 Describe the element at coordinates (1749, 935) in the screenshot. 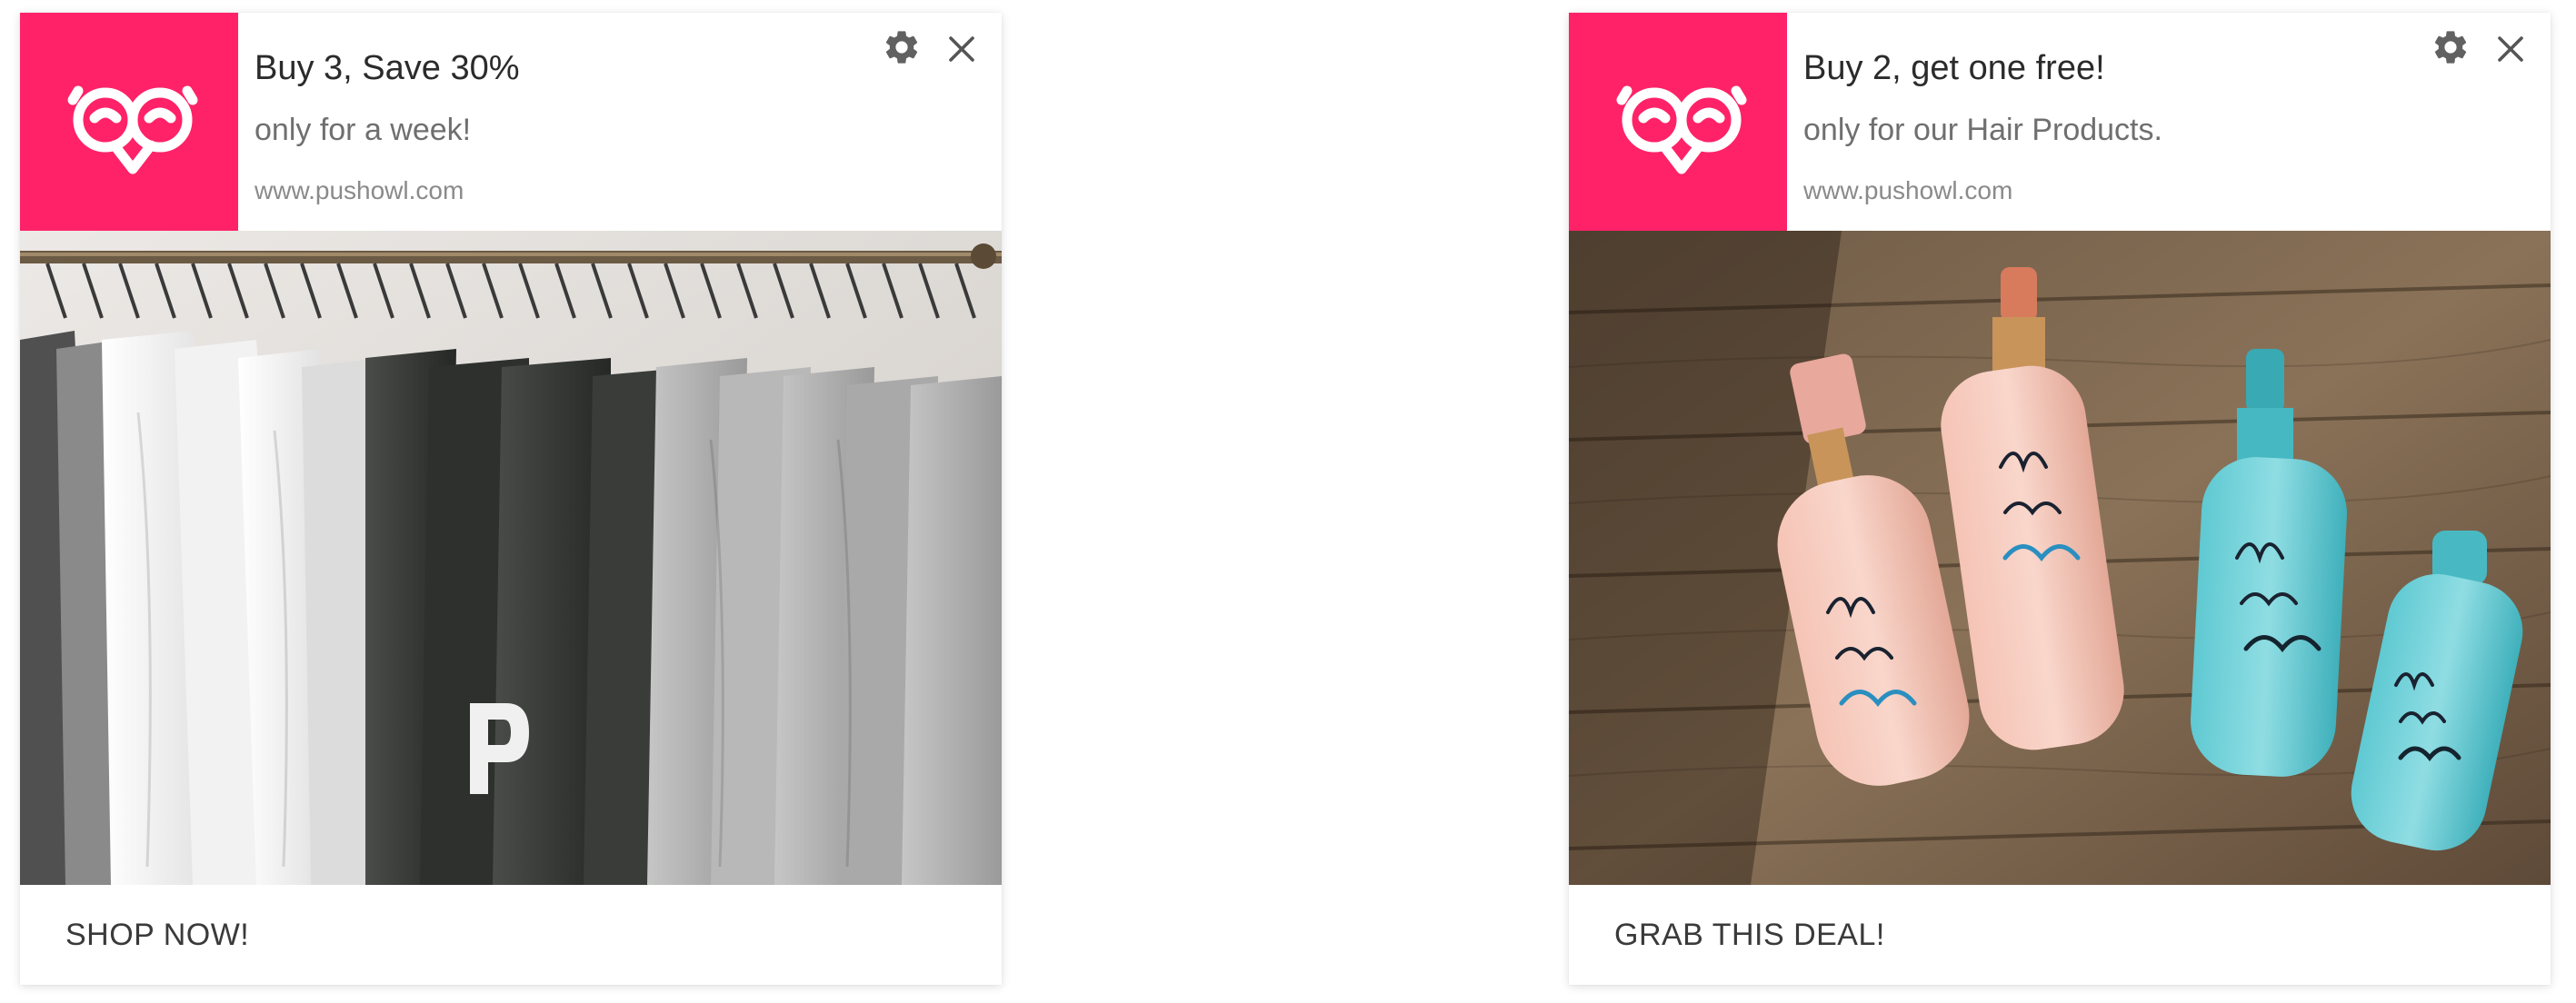

I see `action-label: GRAB THIS DEAL!` at that location.